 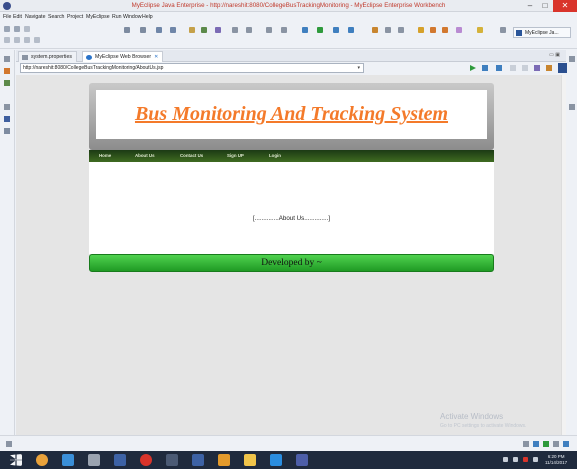 I want to click on external-tools-icon, so click(x=336, y=30).